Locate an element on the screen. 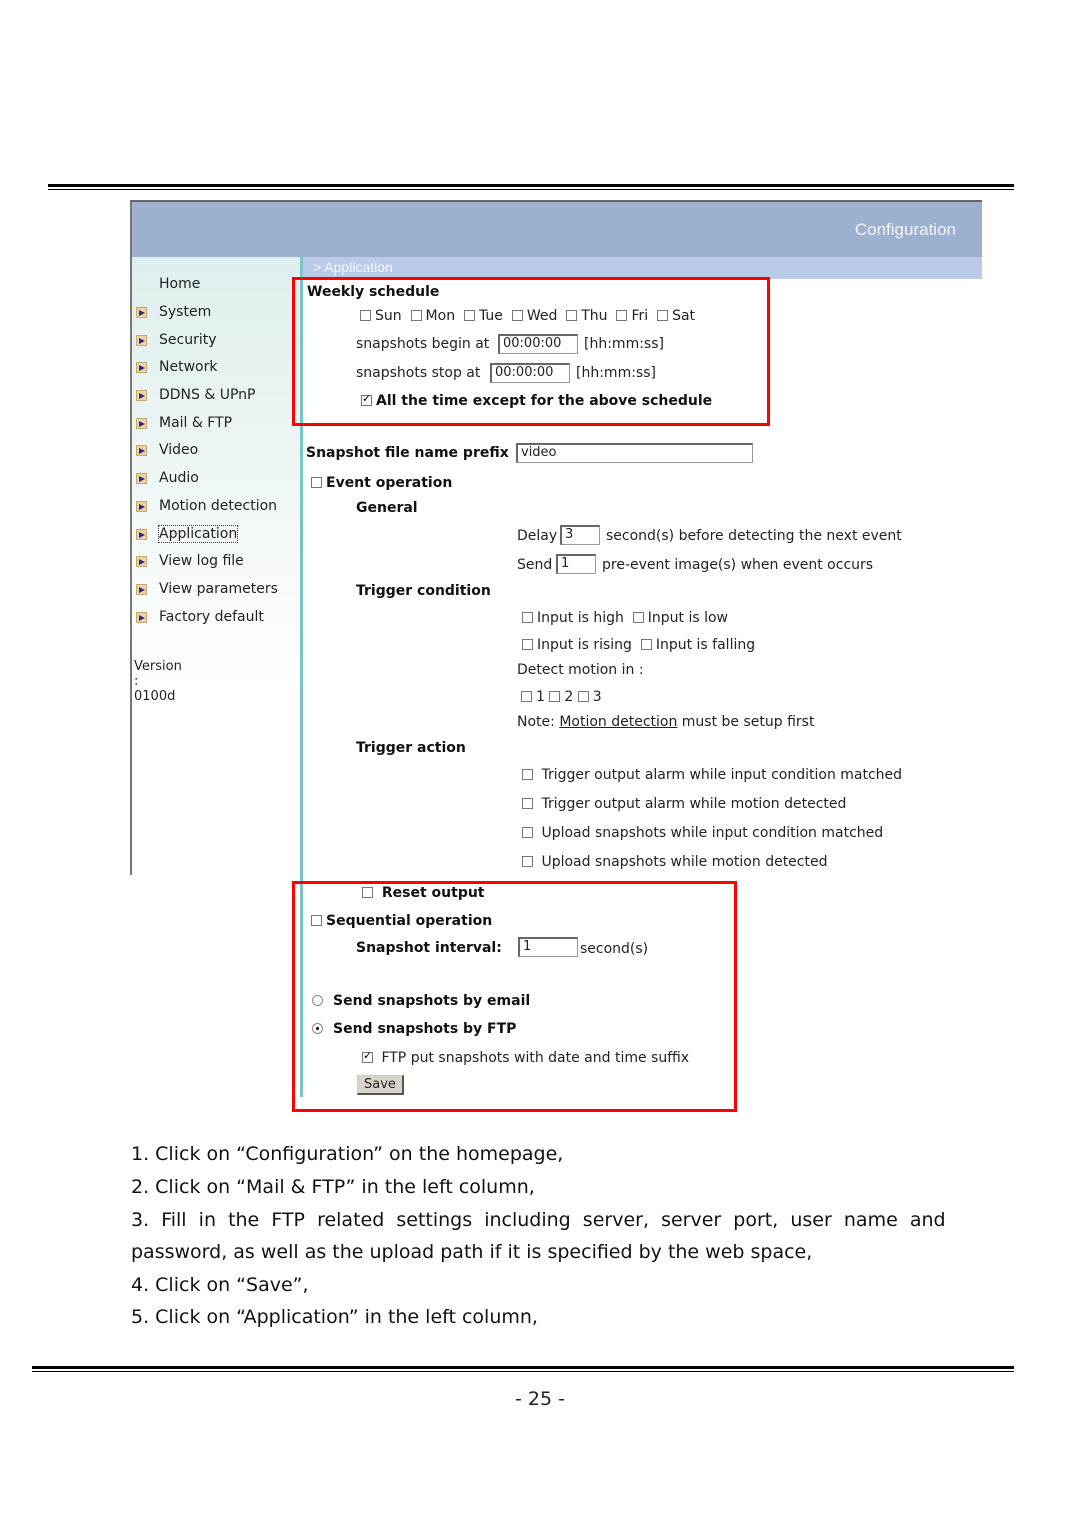  motion-window-2: 2 is located at coordinates (561, 697).